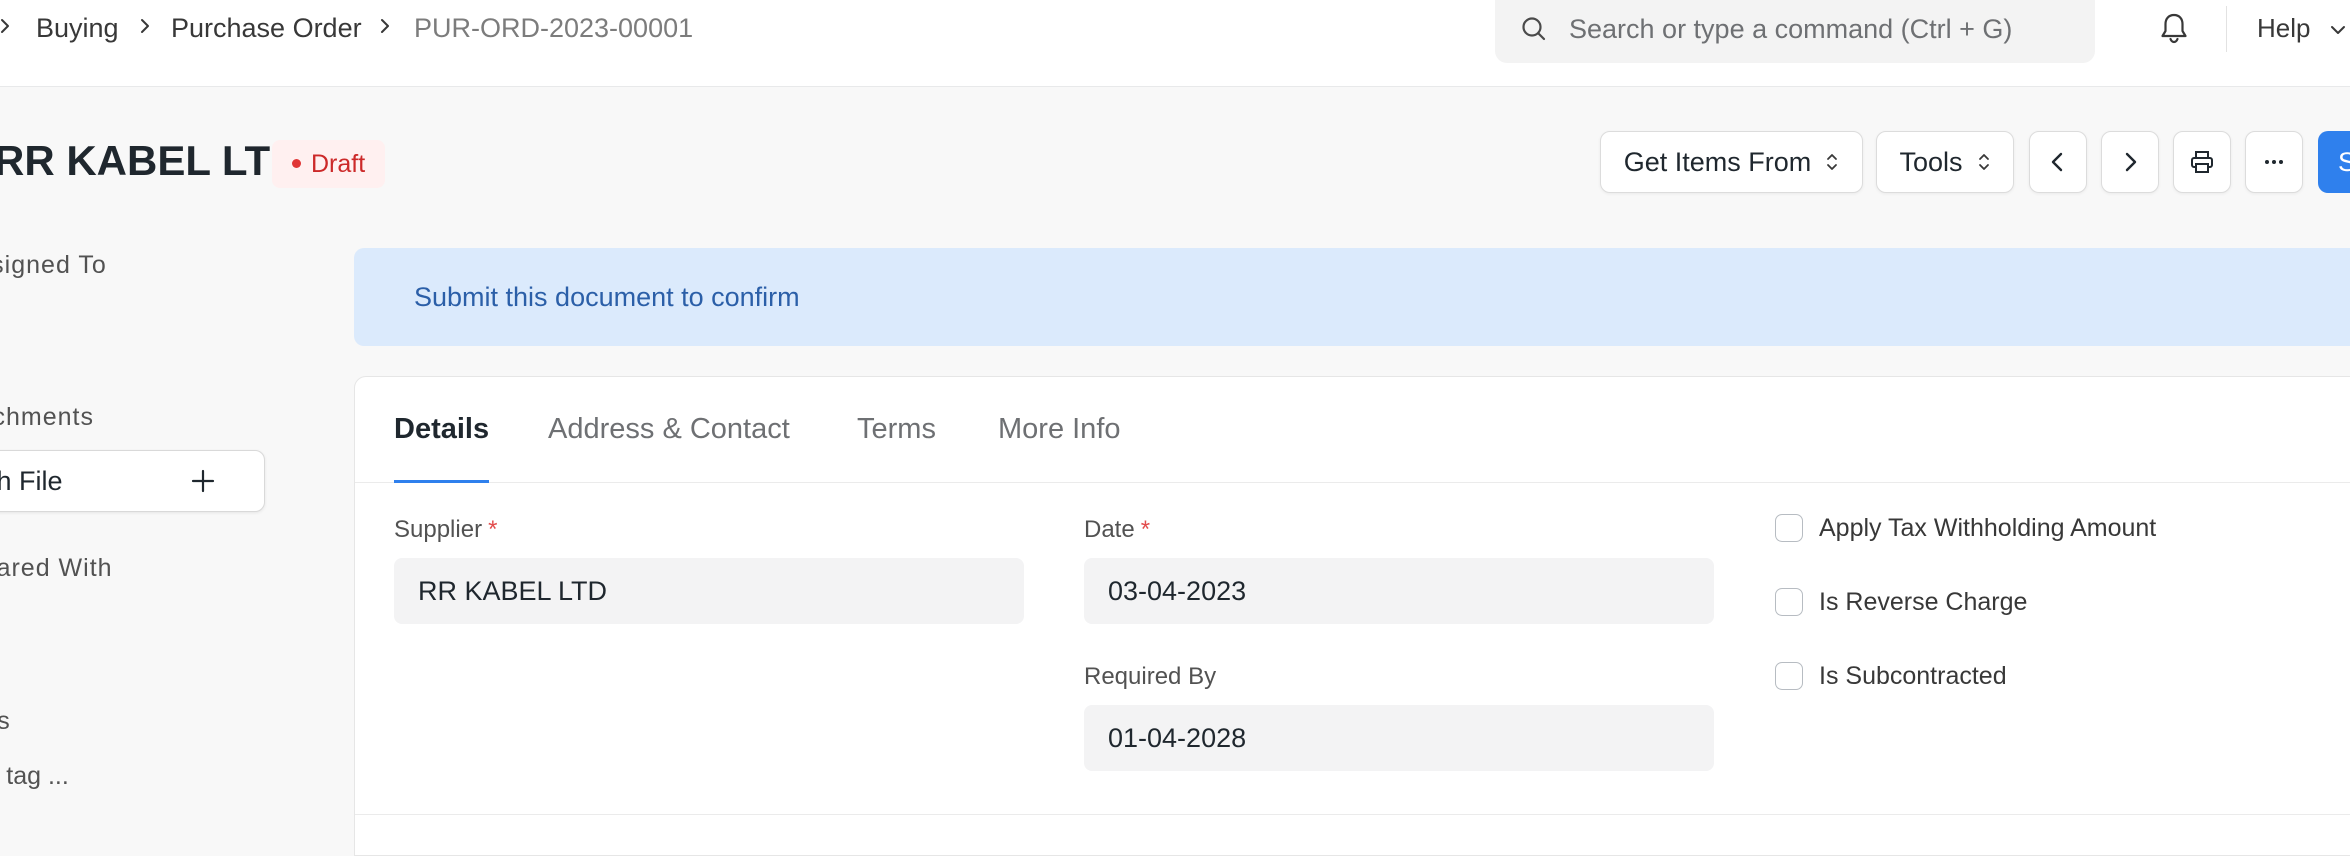 This screenshot has height=856, width=2350. Describe the element at coordinates (338, 164) in the screenshot. I see `status-text: Draft` at that location.